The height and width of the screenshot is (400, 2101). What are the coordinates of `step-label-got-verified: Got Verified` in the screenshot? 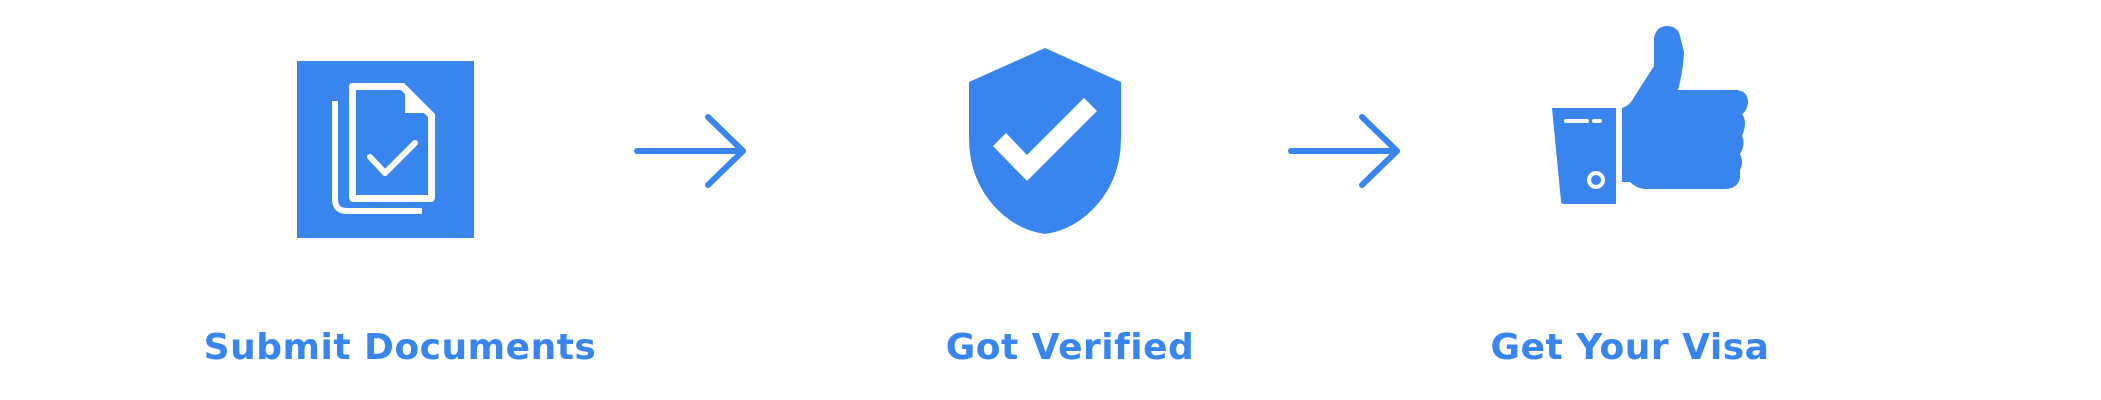 It's located at (1070, 347).